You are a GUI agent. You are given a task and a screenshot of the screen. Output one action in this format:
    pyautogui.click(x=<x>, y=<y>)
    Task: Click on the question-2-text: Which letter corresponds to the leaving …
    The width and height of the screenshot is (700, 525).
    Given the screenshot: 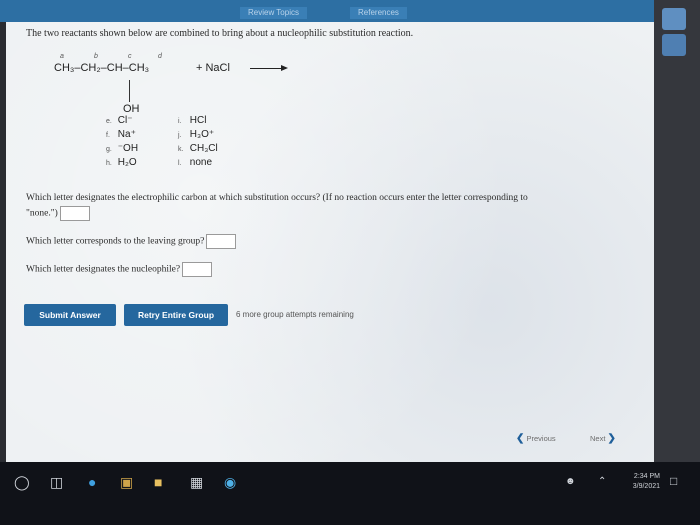 What is the action you would take?
    pyautogui.click(x=115, y=241)
    